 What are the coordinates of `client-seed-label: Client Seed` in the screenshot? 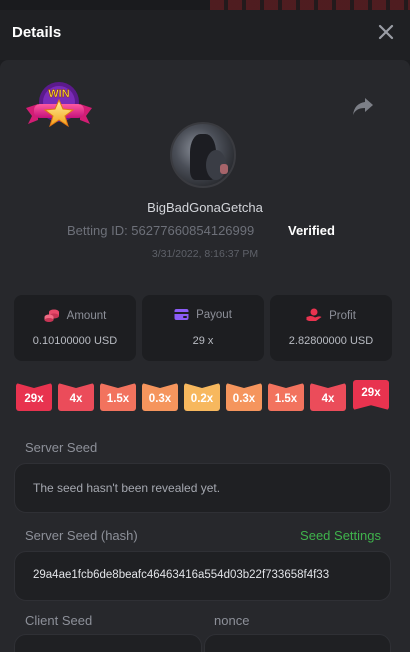 It's located at (59, 620).